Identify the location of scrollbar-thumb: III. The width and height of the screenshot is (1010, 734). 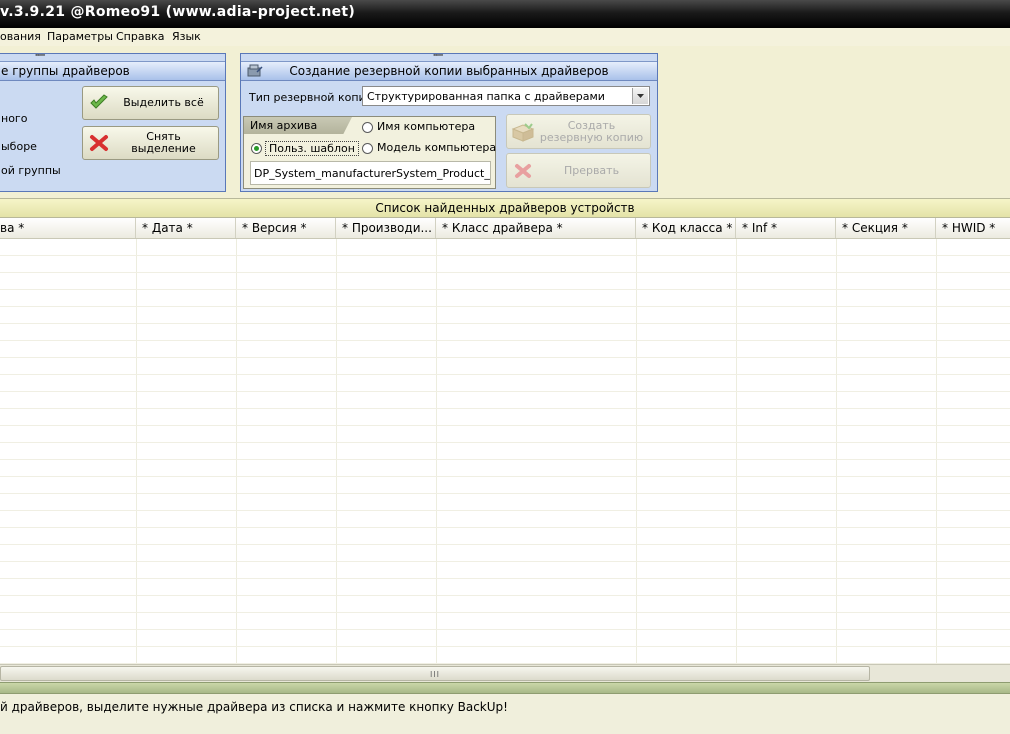
(435, 673).